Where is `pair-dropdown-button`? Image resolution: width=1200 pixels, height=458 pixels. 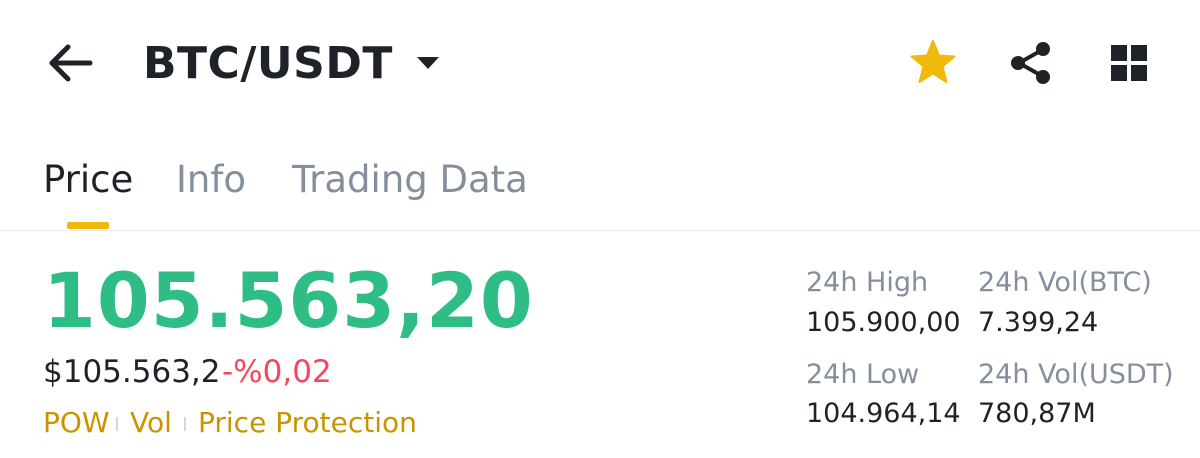 pair-dropdown-button is located at coordinates (428, 63).